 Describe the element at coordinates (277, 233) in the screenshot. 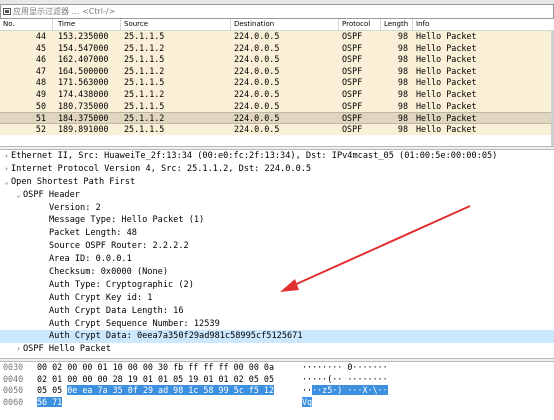

I see `tree-item: Packet Length: 48` at that location.